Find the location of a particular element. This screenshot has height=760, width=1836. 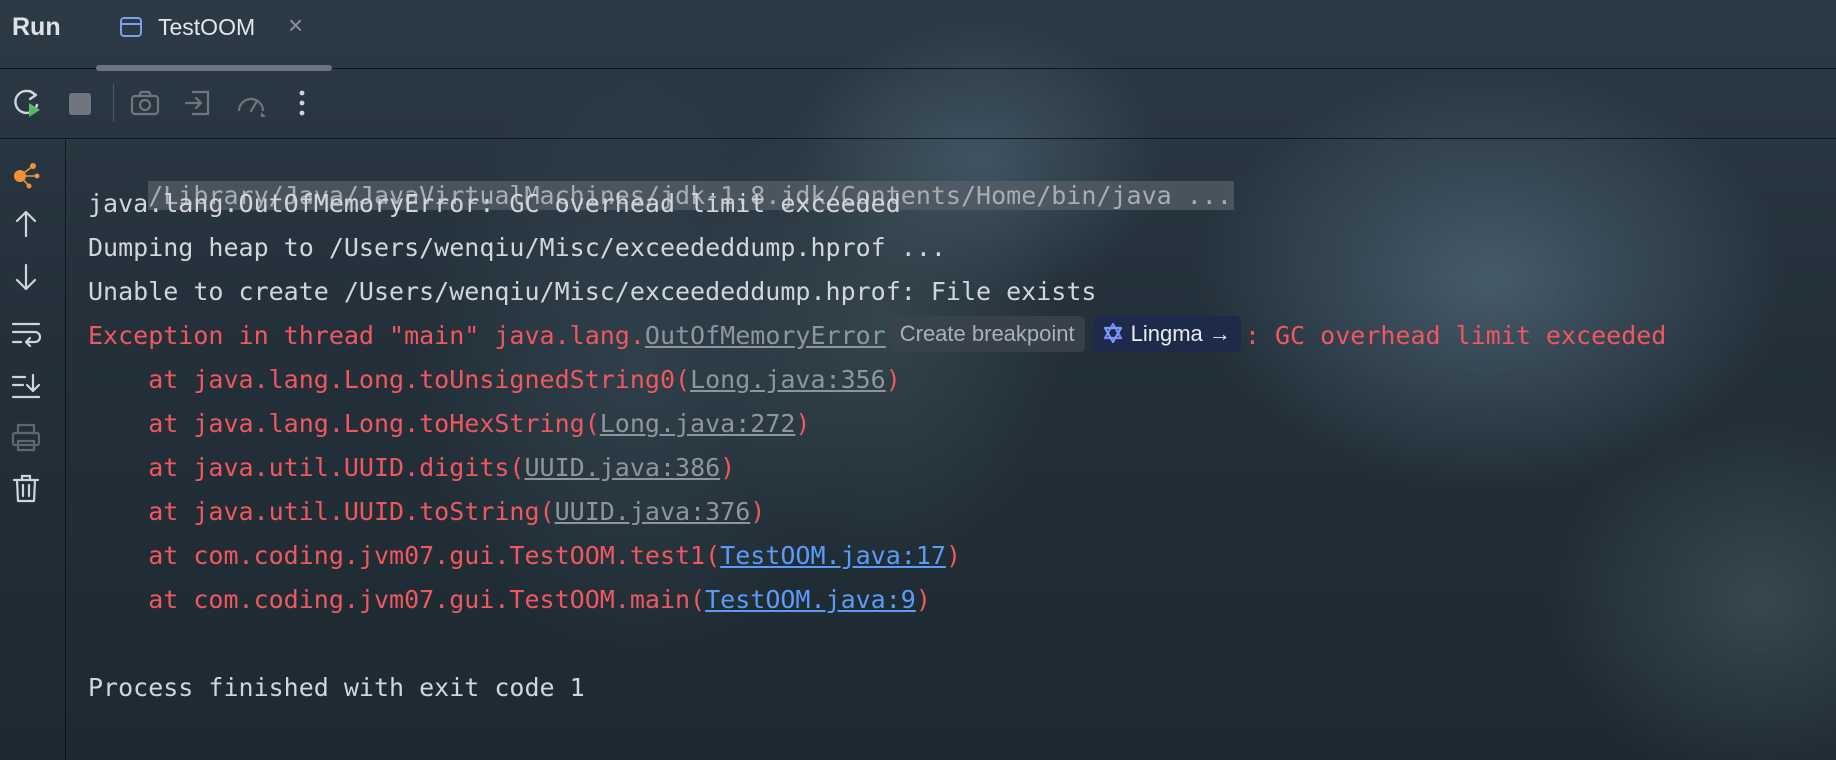

clear-all-button is located at coordinates (26, 488).